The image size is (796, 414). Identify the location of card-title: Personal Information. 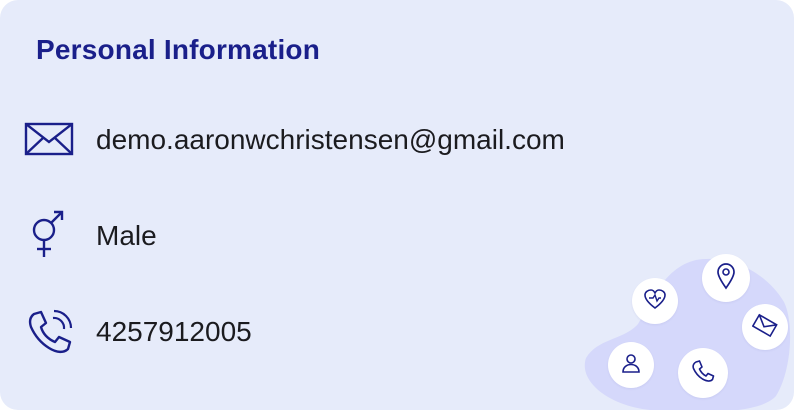
(178, 49).